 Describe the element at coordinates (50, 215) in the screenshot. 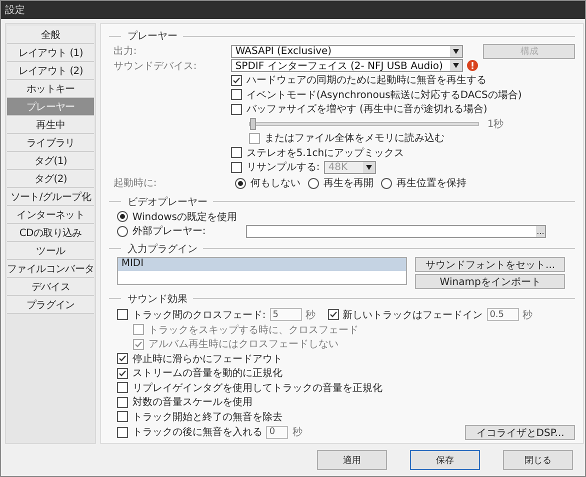

I see `sidebar-item: インターネット` at that location.